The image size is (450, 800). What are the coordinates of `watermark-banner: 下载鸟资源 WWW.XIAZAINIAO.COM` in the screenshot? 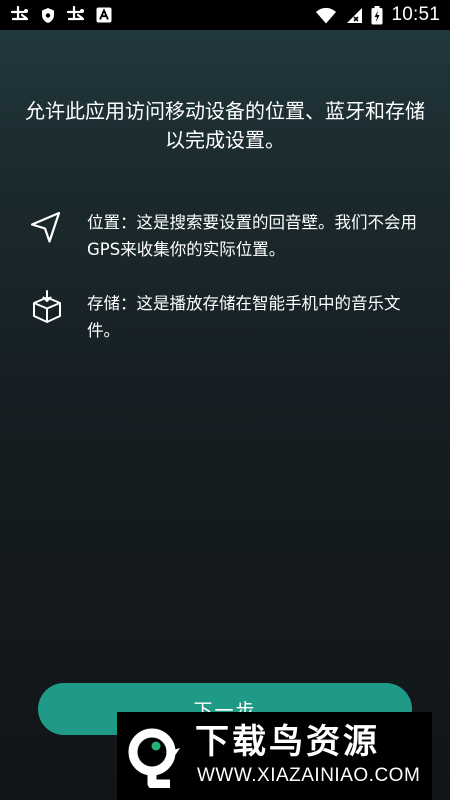 It's located at (274, 756).